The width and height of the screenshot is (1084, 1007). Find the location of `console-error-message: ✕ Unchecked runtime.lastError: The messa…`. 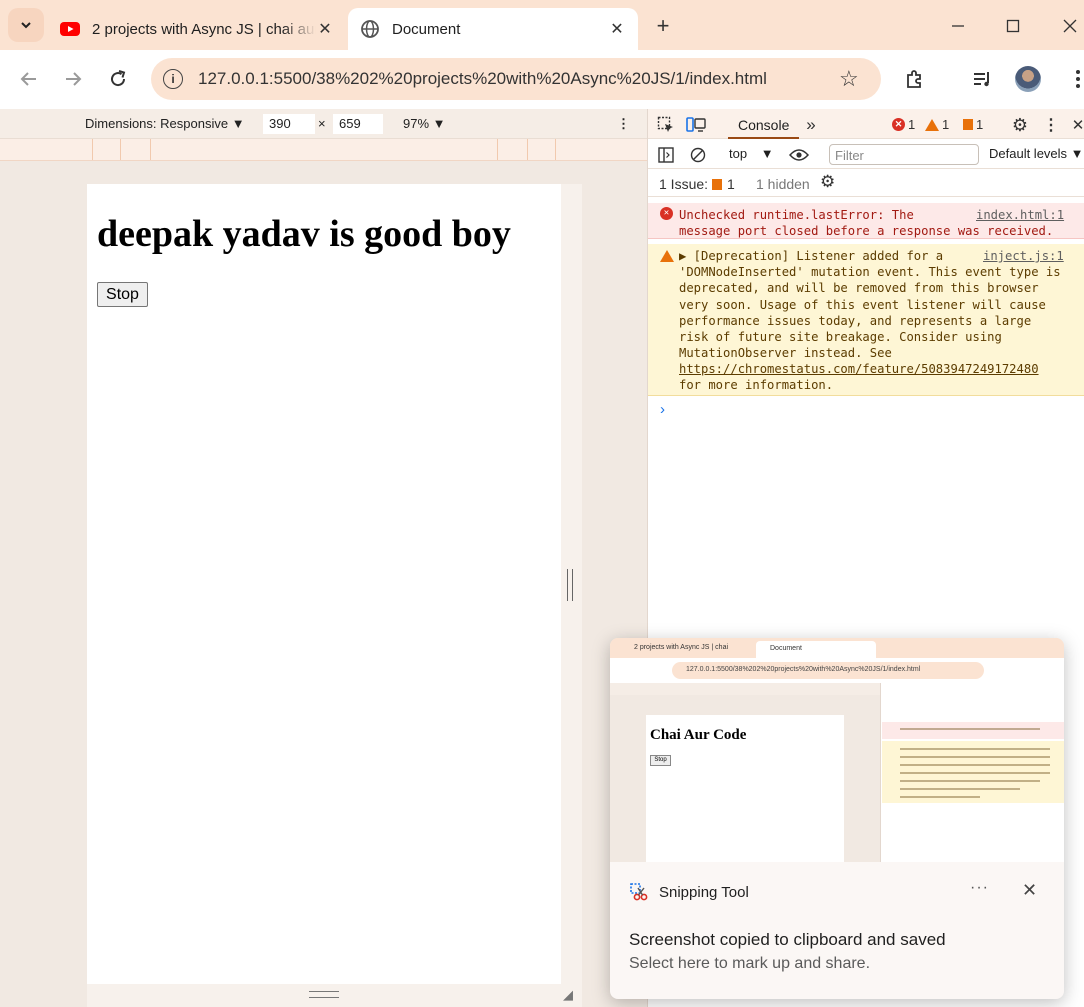

console-error-message: ✕ Unchecked runtime.lastError: The messa… is located at coordinates (866, 221).